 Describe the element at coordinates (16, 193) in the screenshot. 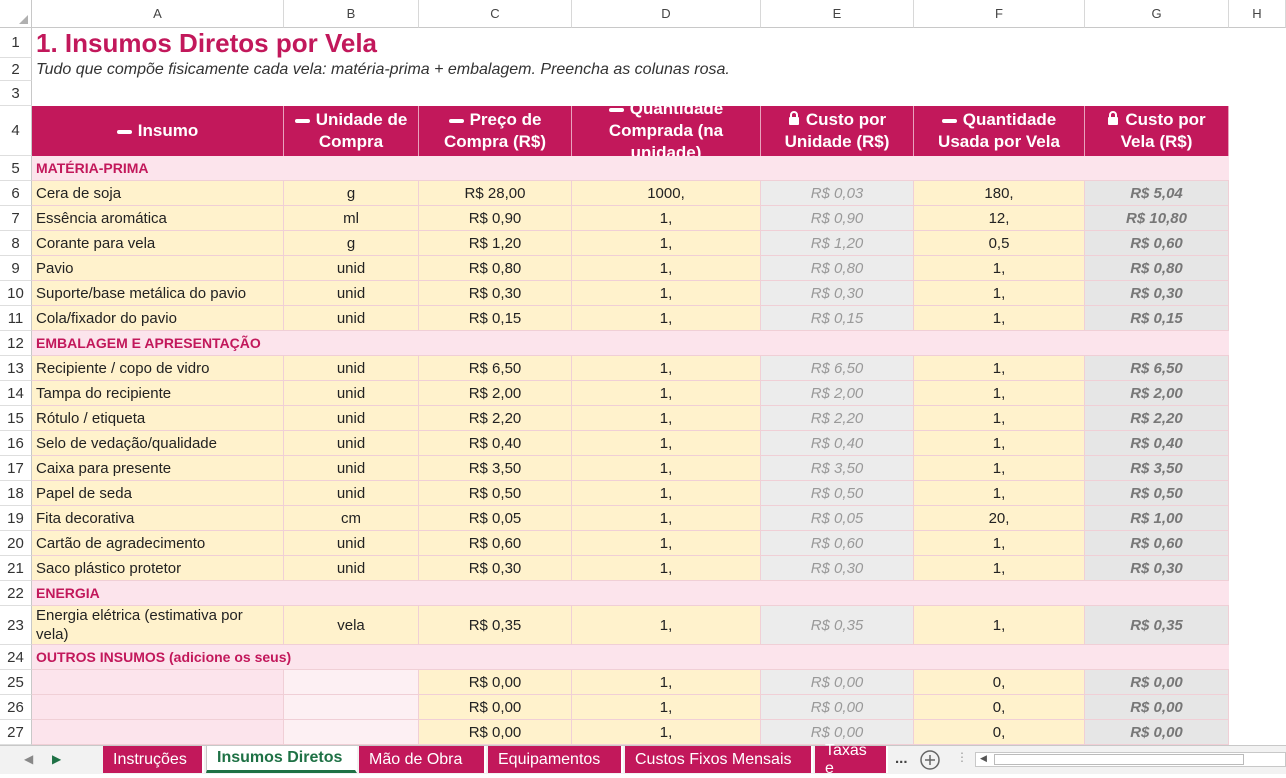

I see `row-header-6: 6` at that location.